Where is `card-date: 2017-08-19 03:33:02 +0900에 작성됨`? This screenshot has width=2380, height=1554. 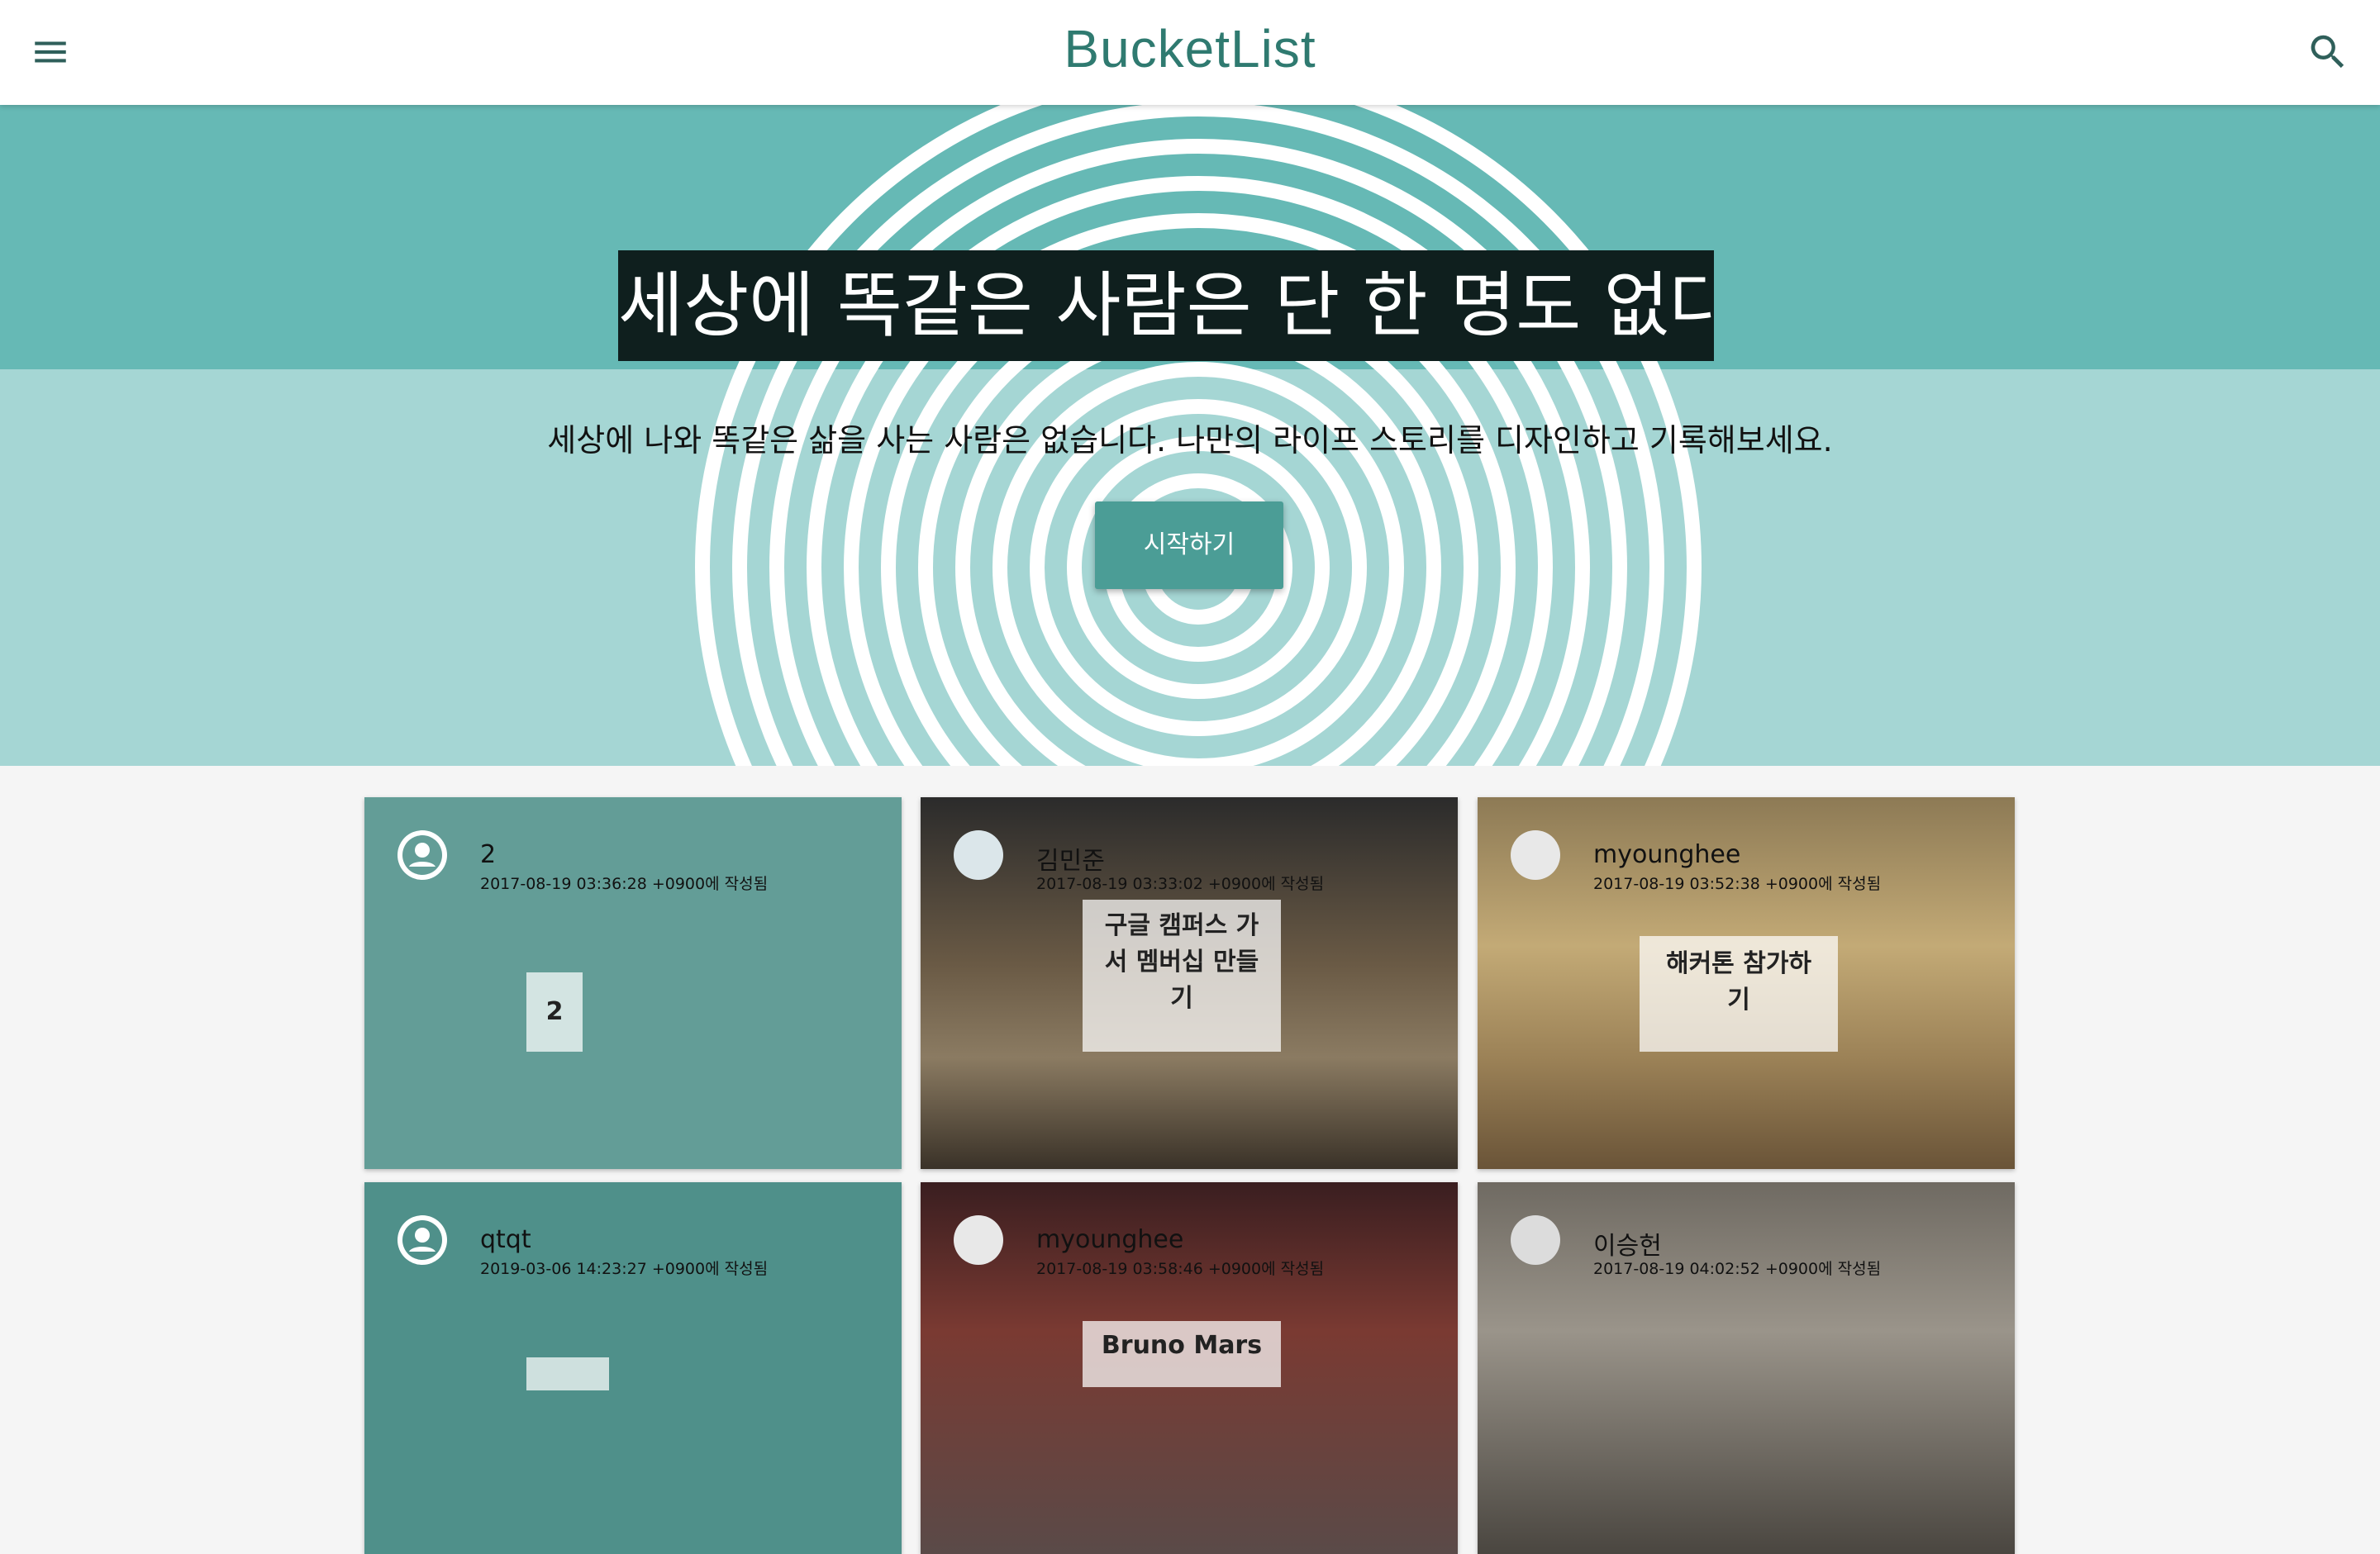
card-date: 2017-08-19 03:33:02 +0900에 작성됨 is located at coordinates (1180, 884).